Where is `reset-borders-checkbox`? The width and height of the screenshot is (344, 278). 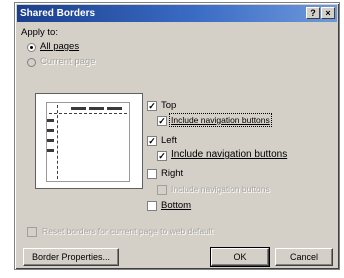
reset-borders-checkbox is located at coordinates (32, 232).